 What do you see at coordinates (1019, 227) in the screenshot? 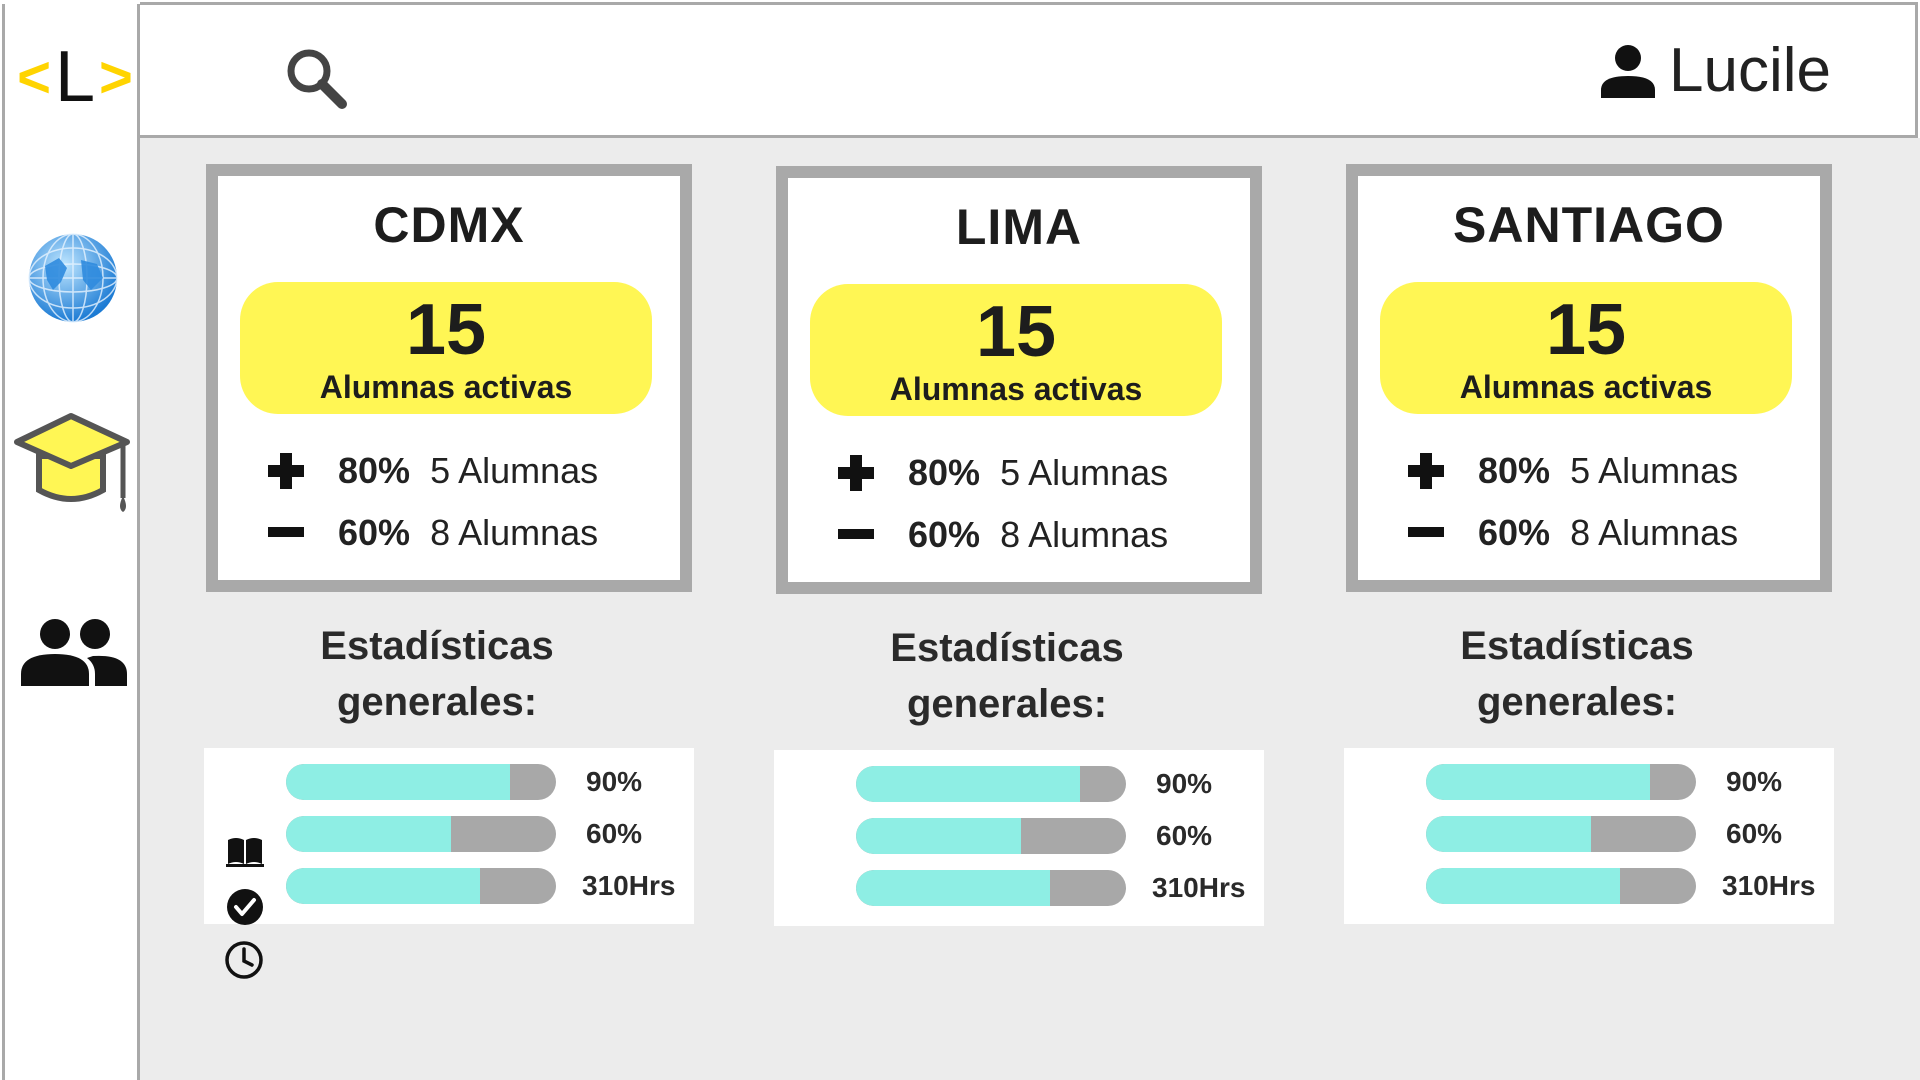
I see `city-name: LIMA` at bounding box center [1019, 227].